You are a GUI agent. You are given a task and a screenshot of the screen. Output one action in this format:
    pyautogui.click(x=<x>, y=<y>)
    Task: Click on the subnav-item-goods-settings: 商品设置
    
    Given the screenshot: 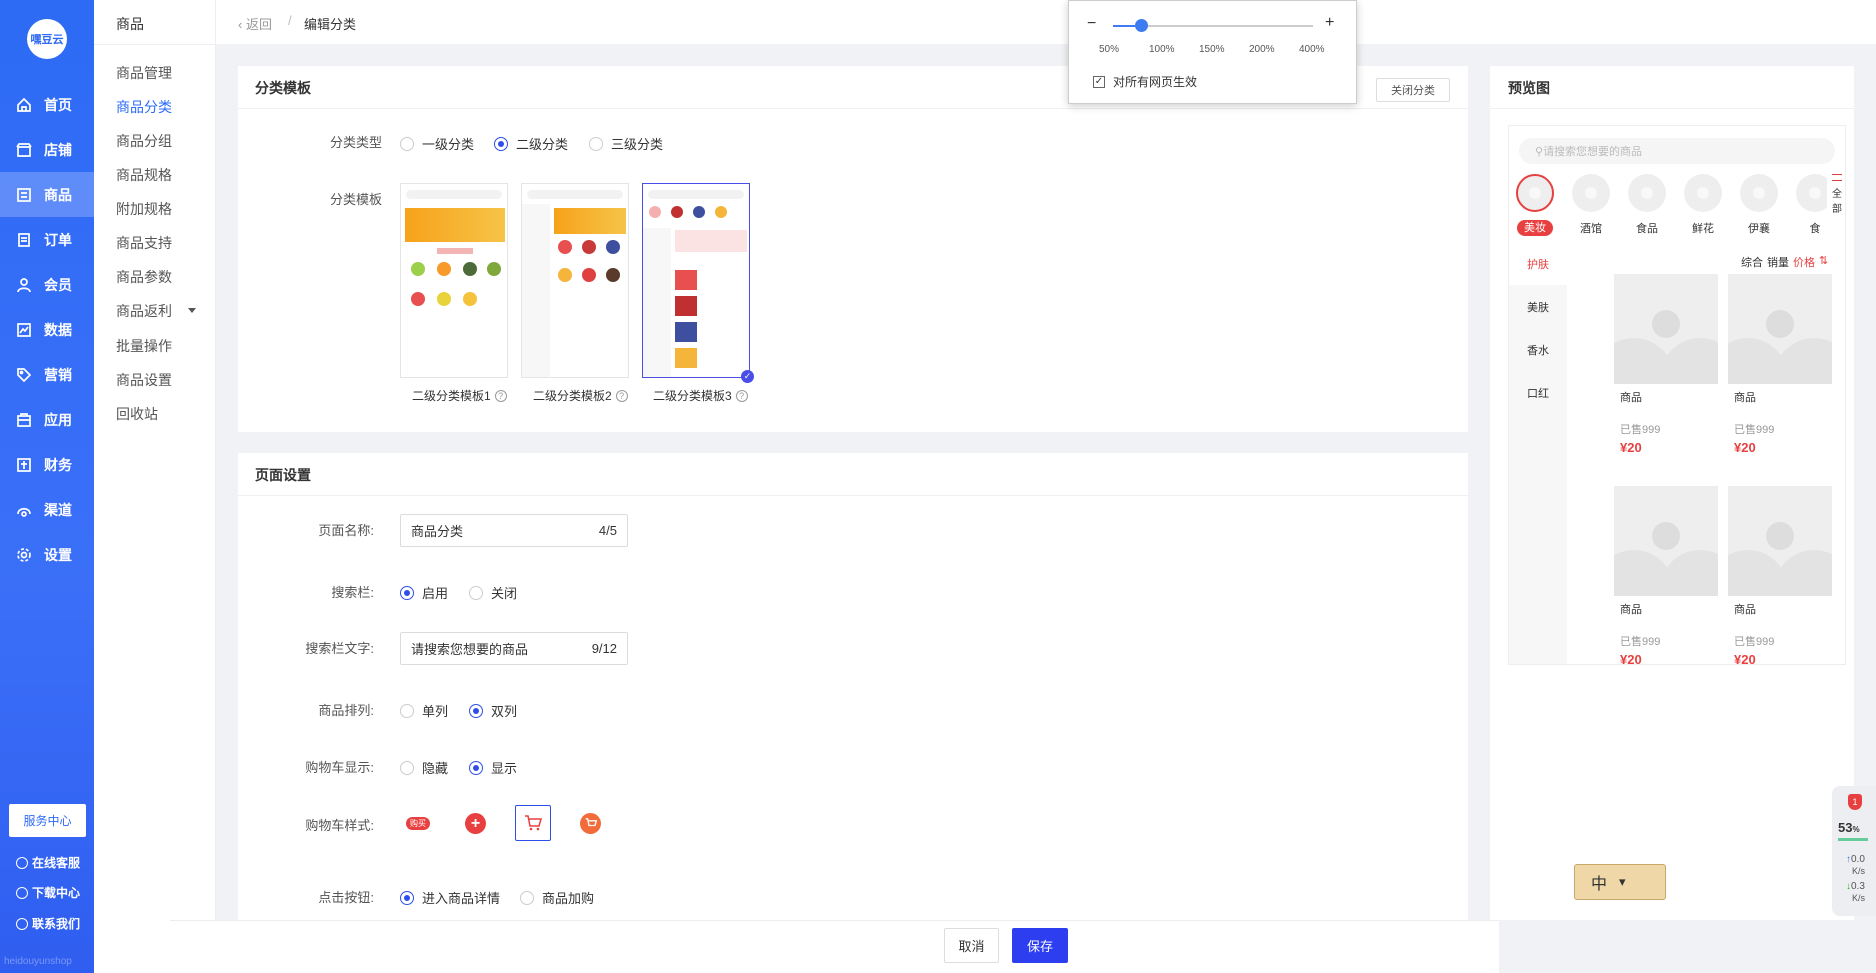 What is the action you would take?
    pyautogui.click(x=144, y=380)
    